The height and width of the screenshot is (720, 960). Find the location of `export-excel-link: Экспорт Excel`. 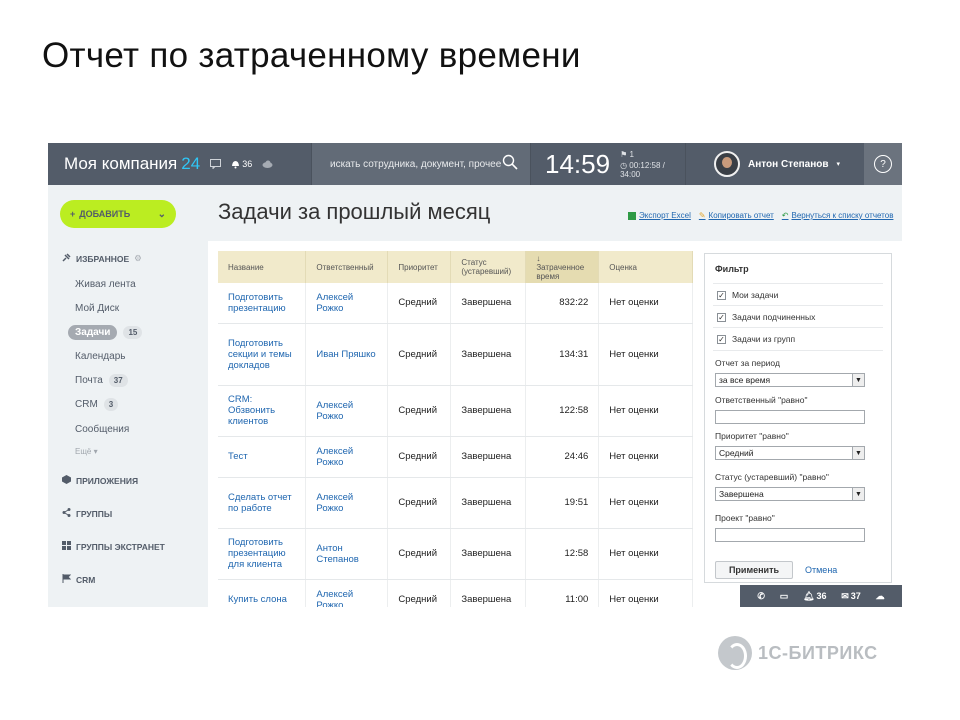

export-excel-link: Экспорт Excel is located at coordinates (659, 215).